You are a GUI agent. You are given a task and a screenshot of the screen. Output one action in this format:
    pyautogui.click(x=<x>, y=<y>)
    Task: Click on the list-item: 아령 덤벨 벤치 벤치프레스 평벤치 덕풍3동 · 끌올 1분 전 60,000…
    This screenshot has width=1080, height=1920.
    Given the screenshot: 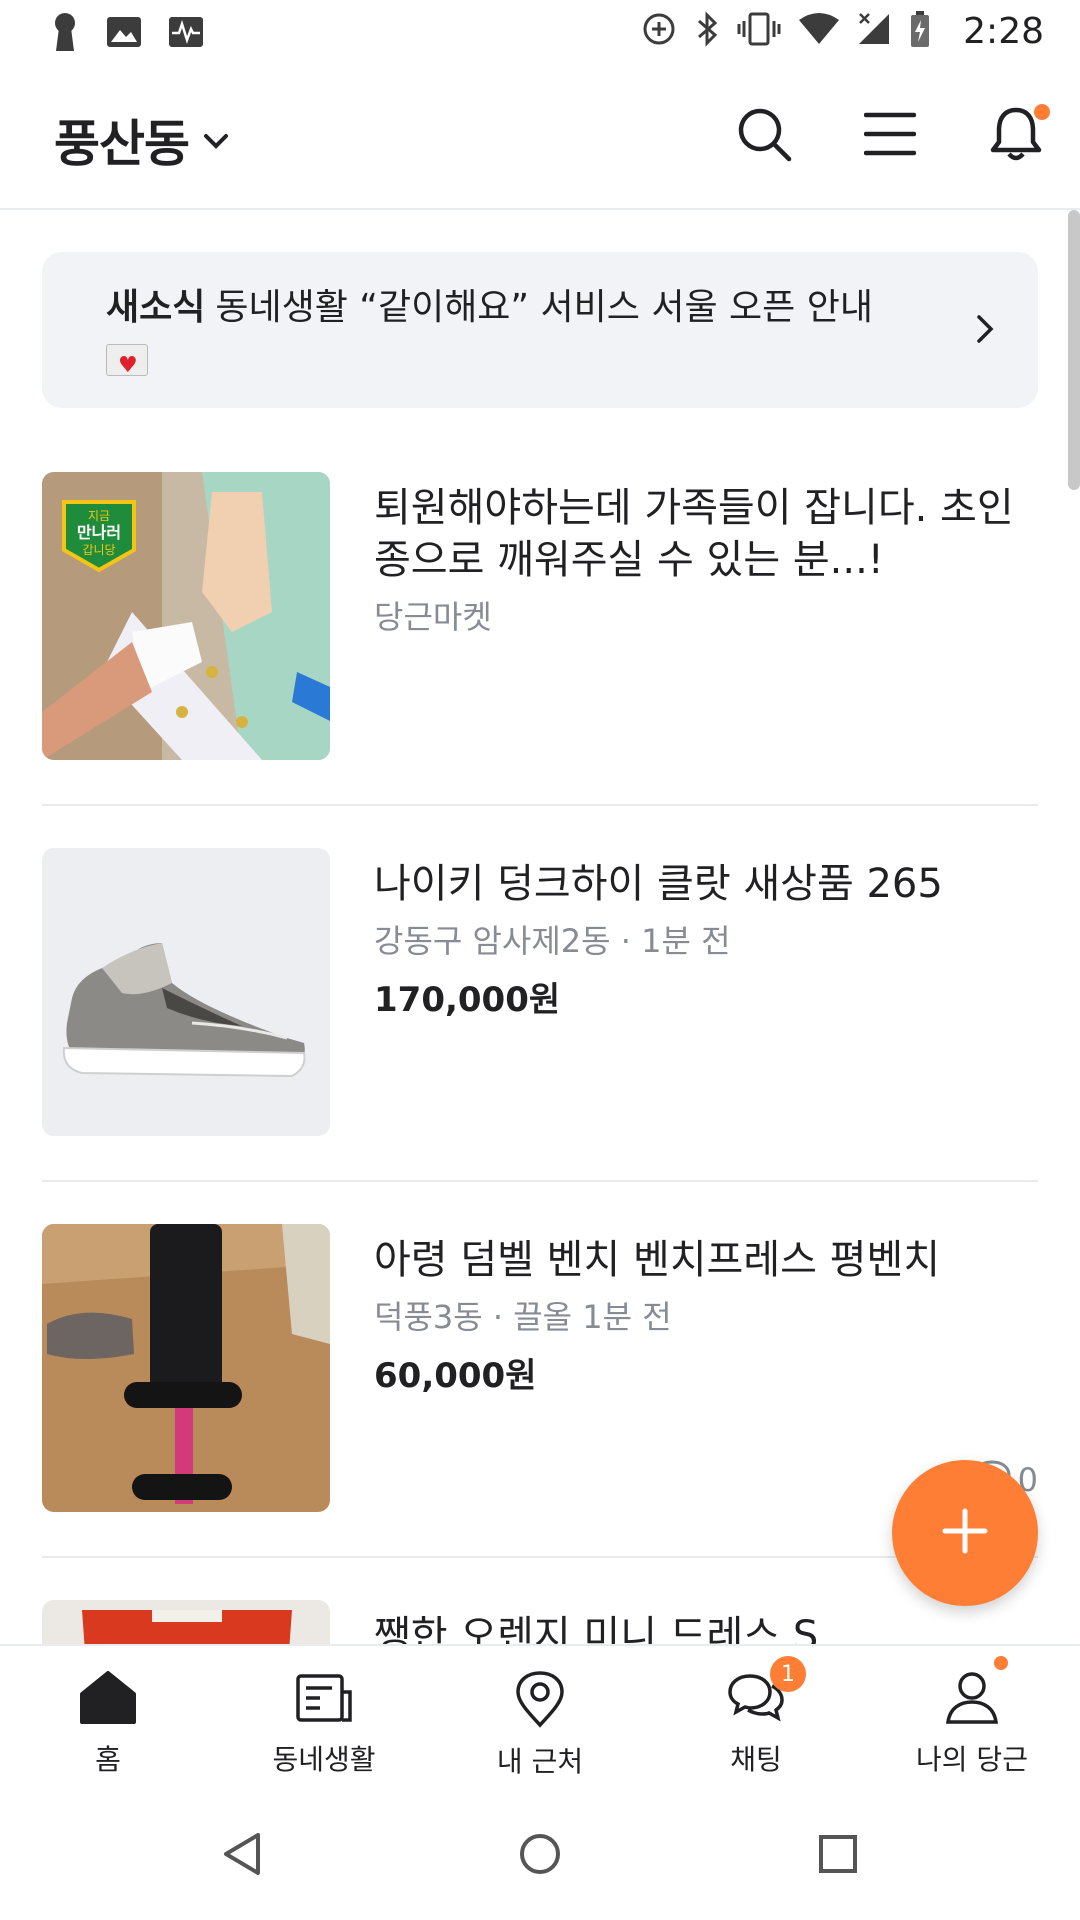 What is the action you would take?
    pyautogui.click(x=540, y=1368)
    